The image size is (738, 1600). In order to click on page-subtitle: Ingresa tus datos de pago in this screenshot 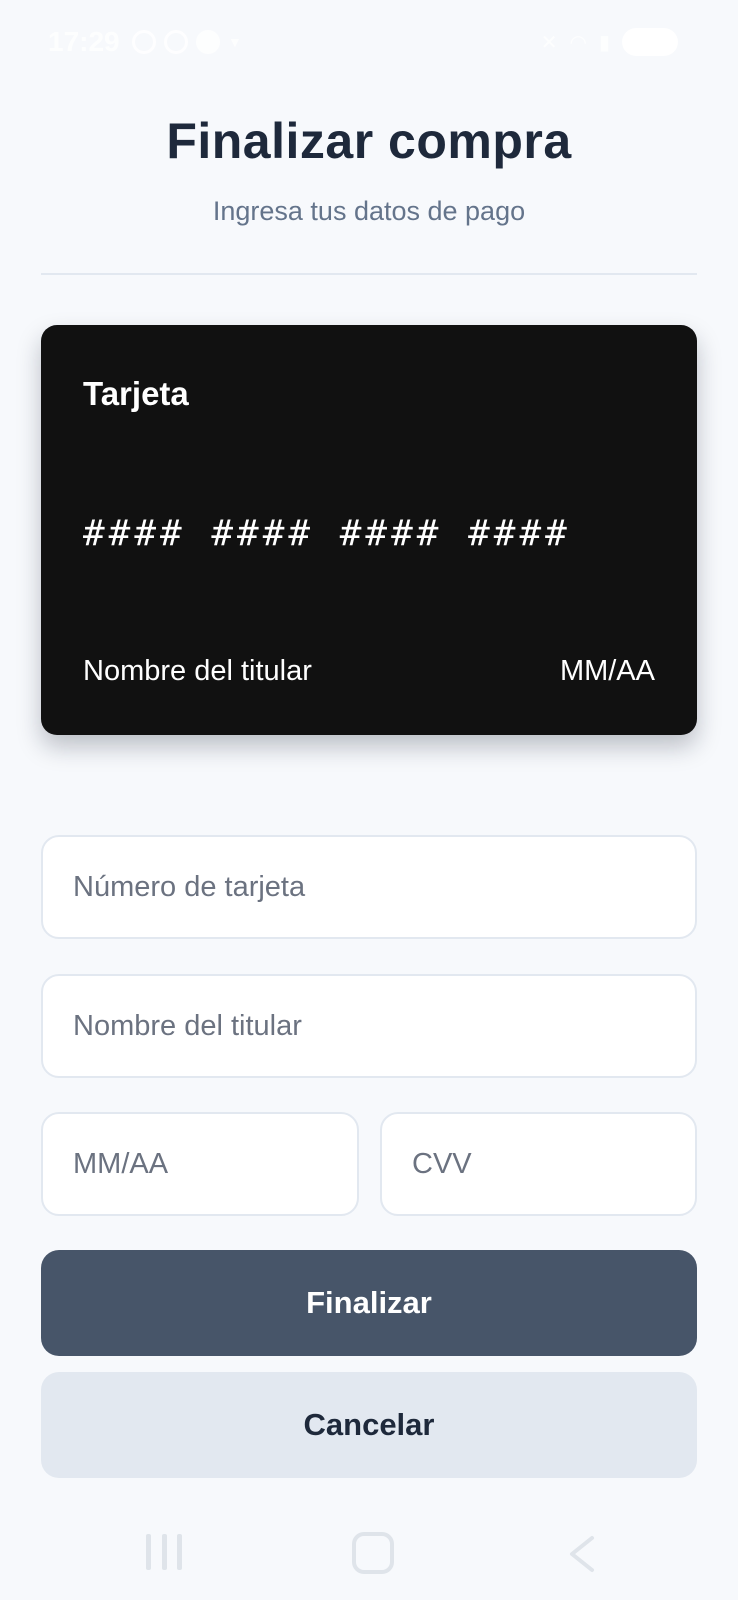, I will do `click(369, 211)`.